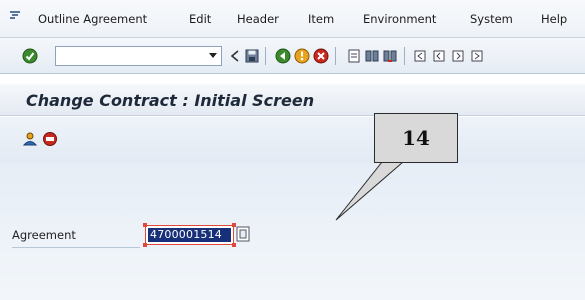 Image resolution: width=585 pixels, height=300 pixels. I want to click on standard-toolbar, so click(292, 56).